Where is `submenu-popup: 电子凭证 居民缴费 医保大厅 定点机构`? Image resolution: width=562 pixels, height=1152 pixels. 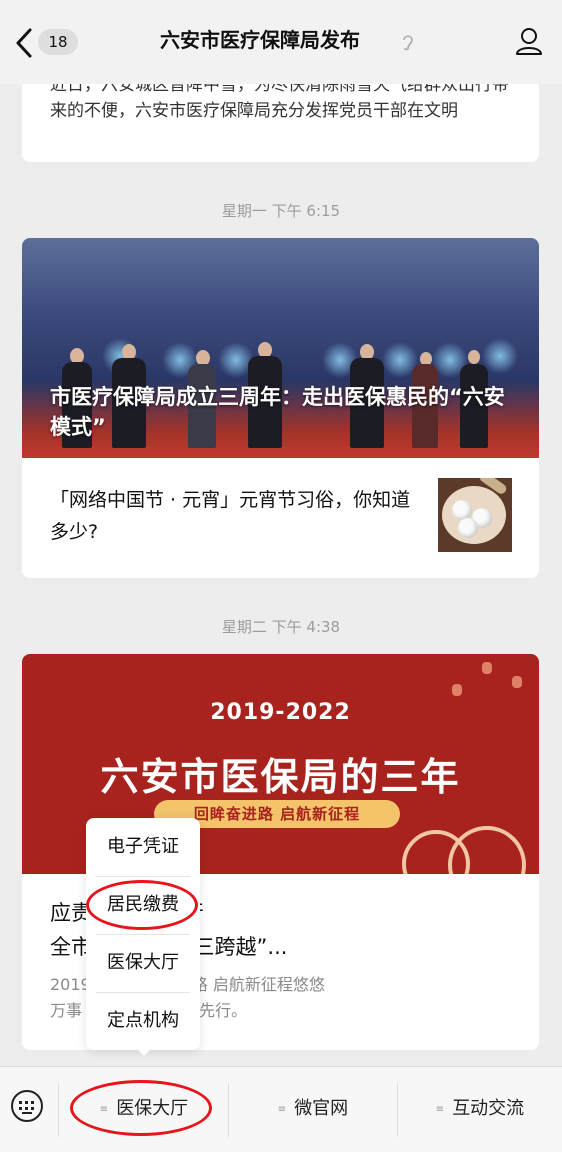
submenu-popup: 电子凭证 居民缴费 医保大厅 定点机构 is located at coordinates (143, 934).